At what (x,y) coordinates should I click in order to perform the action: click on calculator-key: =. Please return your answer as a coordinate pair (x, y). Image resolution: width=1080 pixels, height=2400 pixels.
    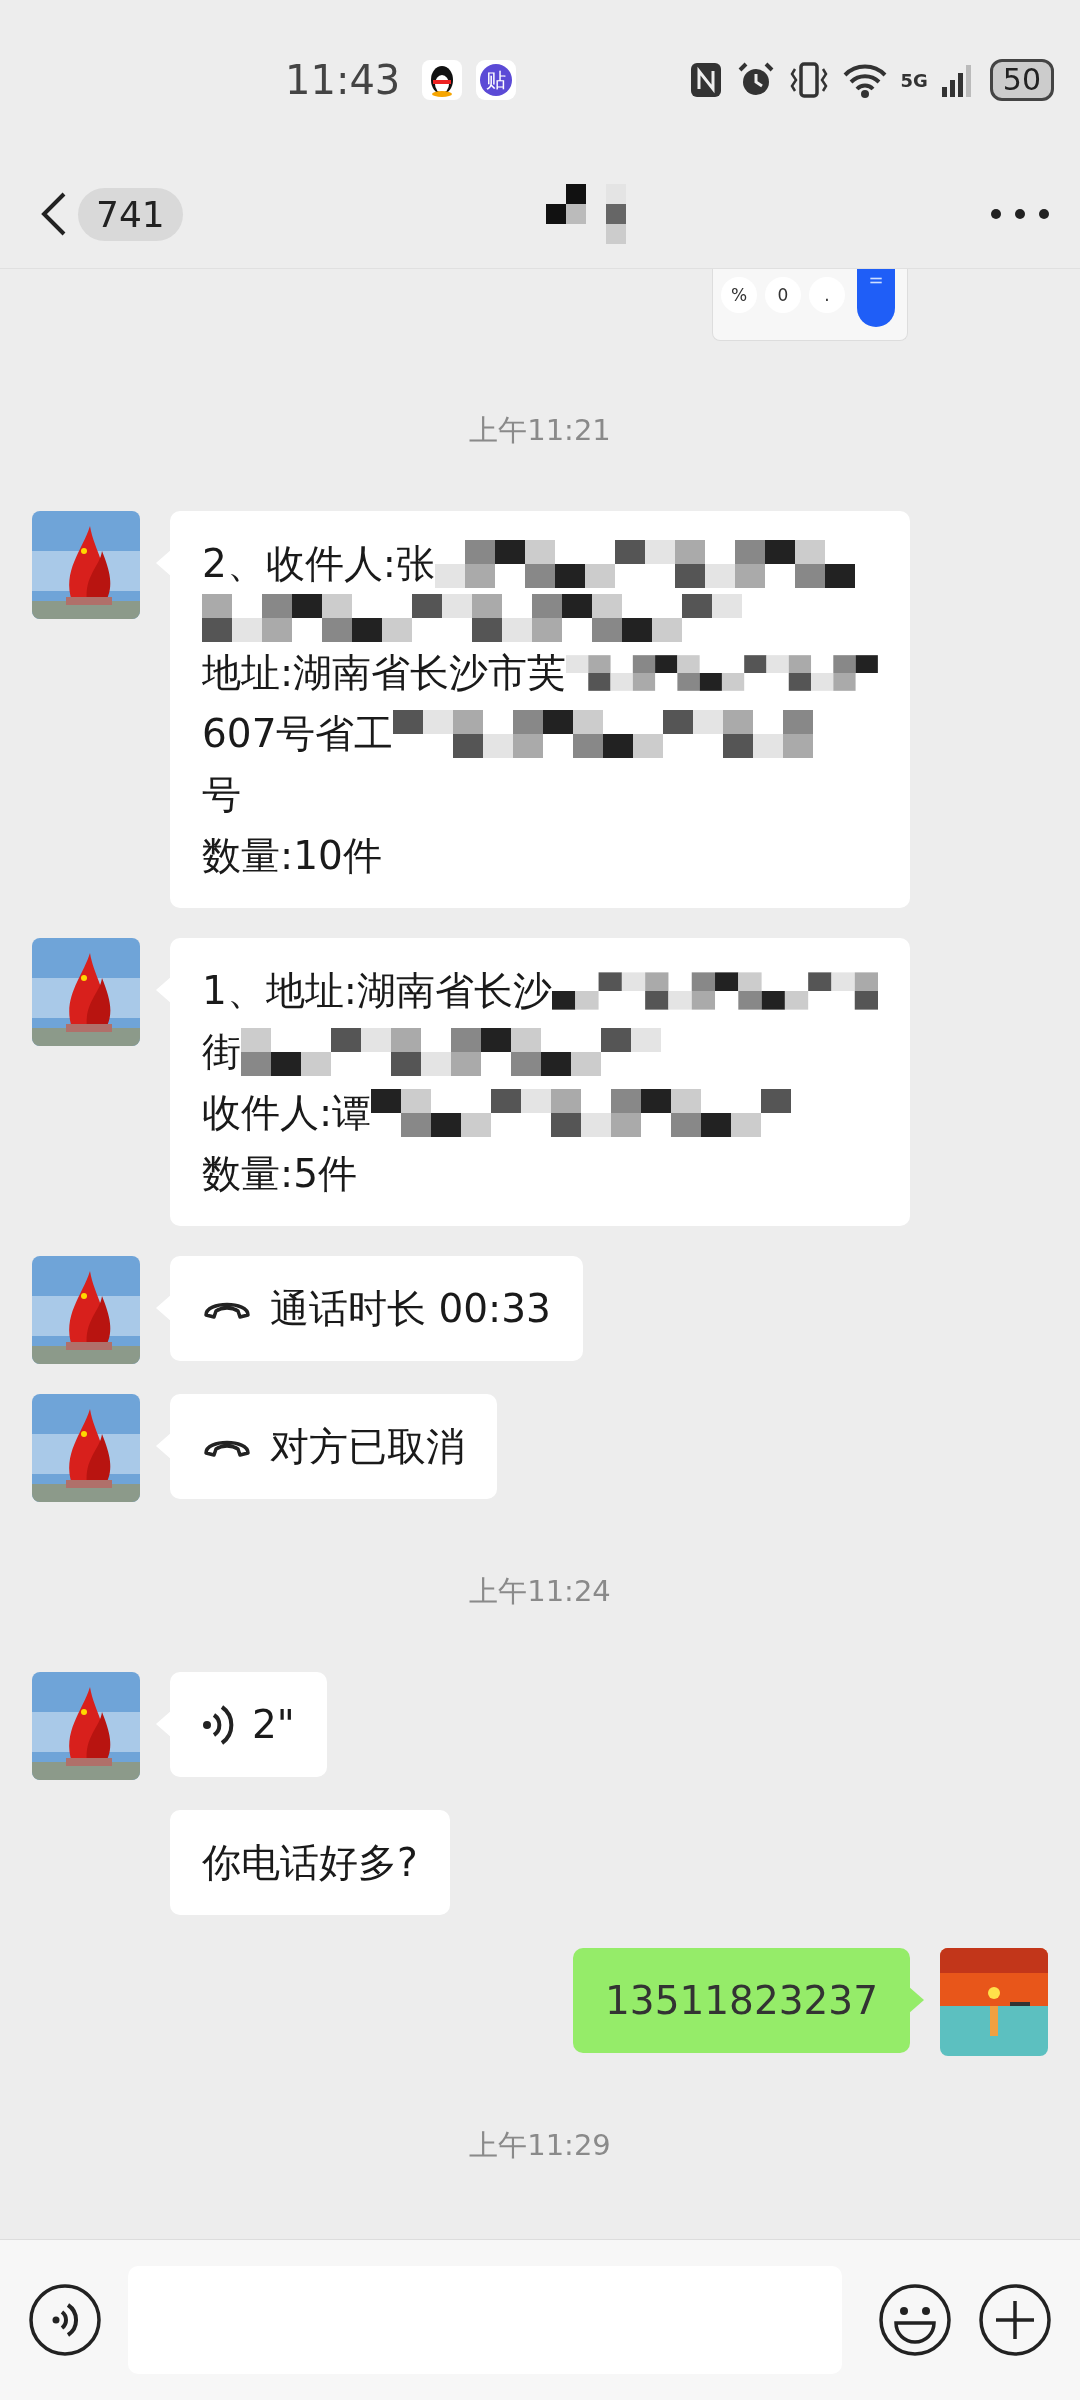
    Looking at the image, I should click on (876, 298).